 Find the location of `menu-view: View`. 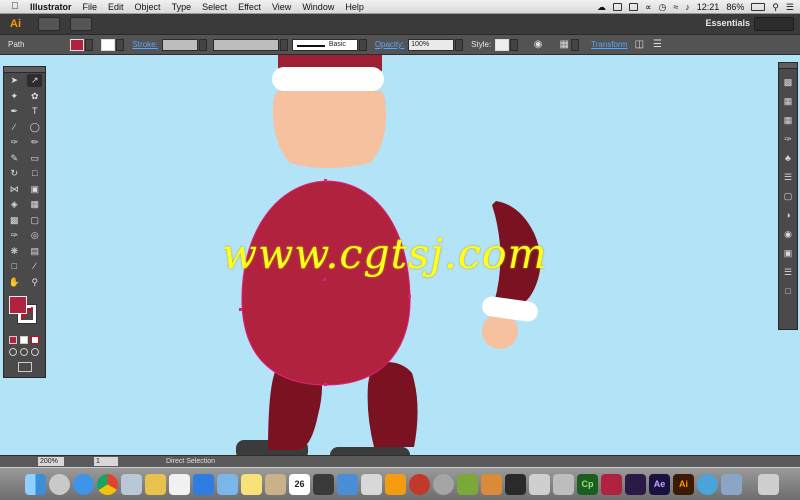

menu-view: View is located at coordinates (281, 7).